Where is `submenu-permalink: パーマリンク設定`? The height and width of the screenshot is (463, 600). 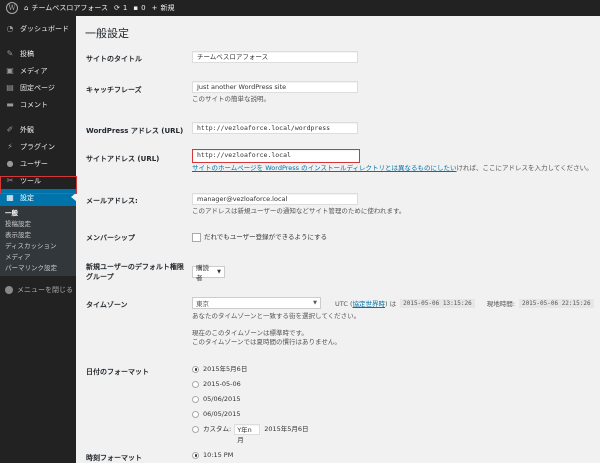 submenu-permalink: パーマリンク設定 is located at coordinates (38, 268).